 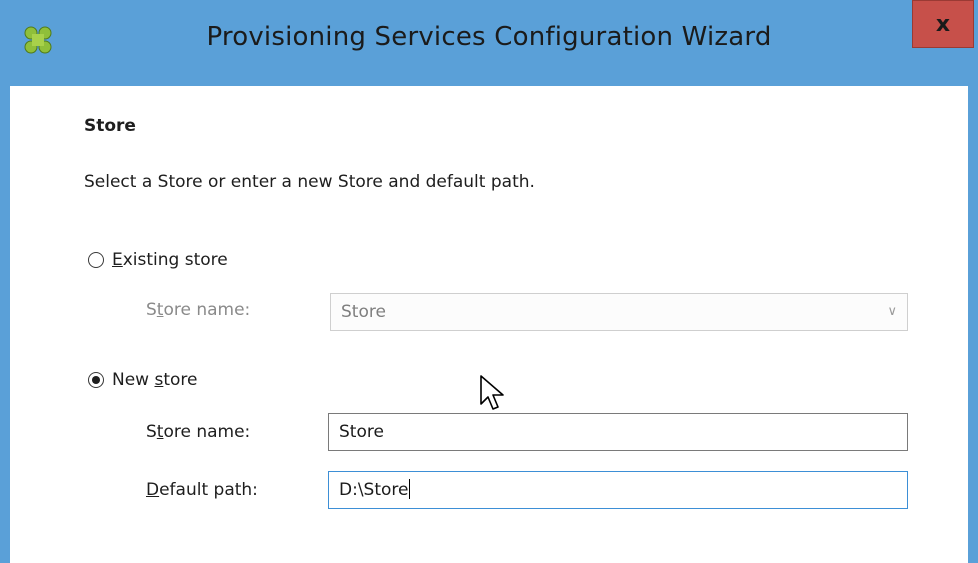 What do you see at coordinates (410, 489) in the screenshot?
I see `text-caret` at bounding box center [410, 489].